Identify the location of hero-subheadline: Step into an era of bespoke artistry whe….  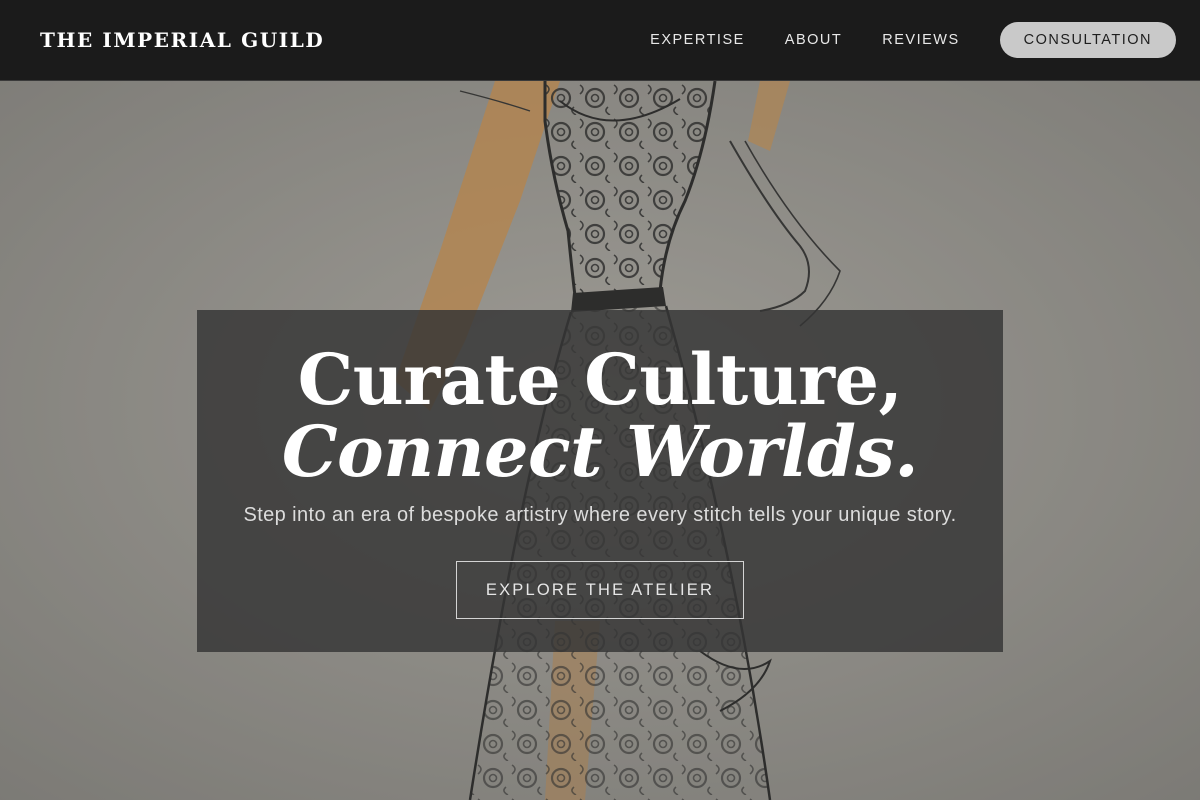
(600, 515).